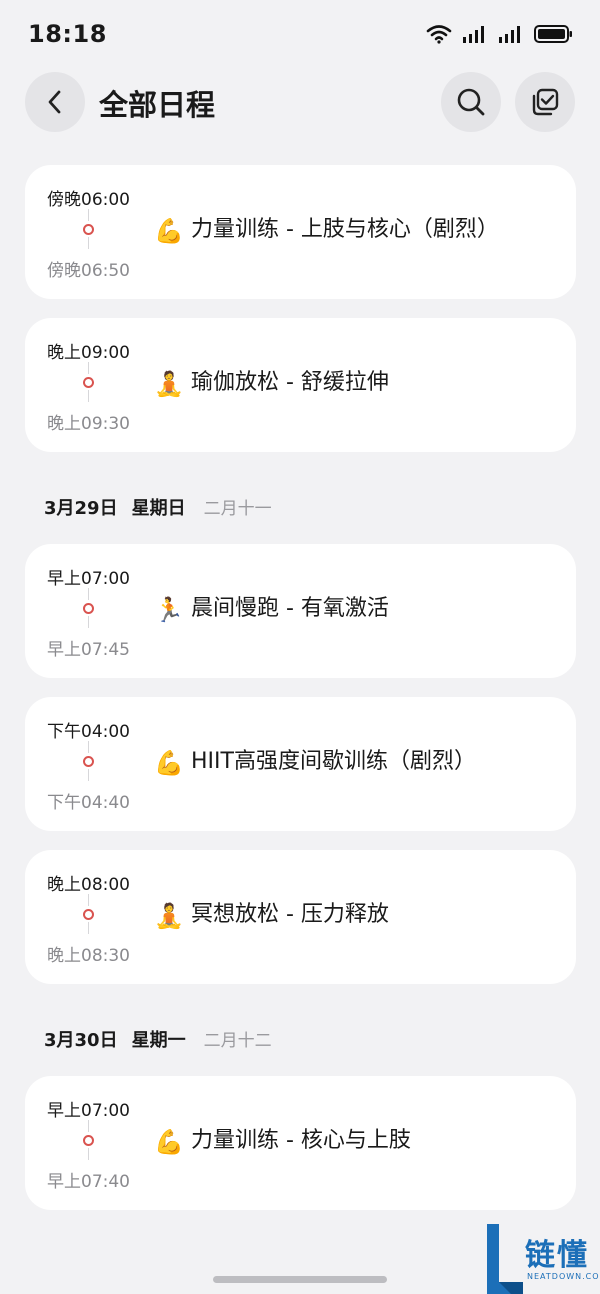 The image size is (600, 1294). Describe the element at coordinates (553, 34) in the screenshot. I see `battery-icon` at that location.